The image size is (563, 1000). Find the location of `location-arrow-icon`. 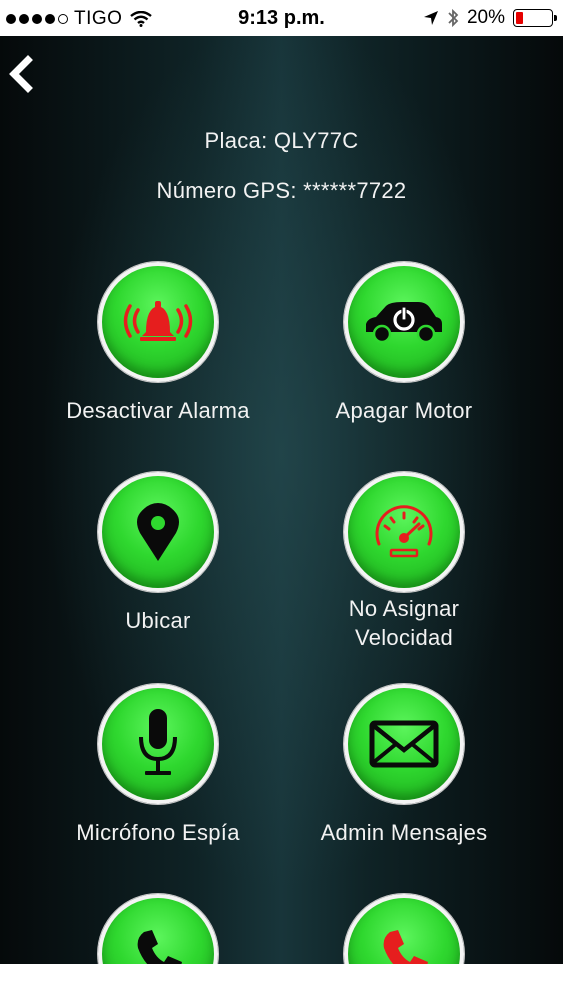

location-arrow-icon is located at coordinates (430, 18).